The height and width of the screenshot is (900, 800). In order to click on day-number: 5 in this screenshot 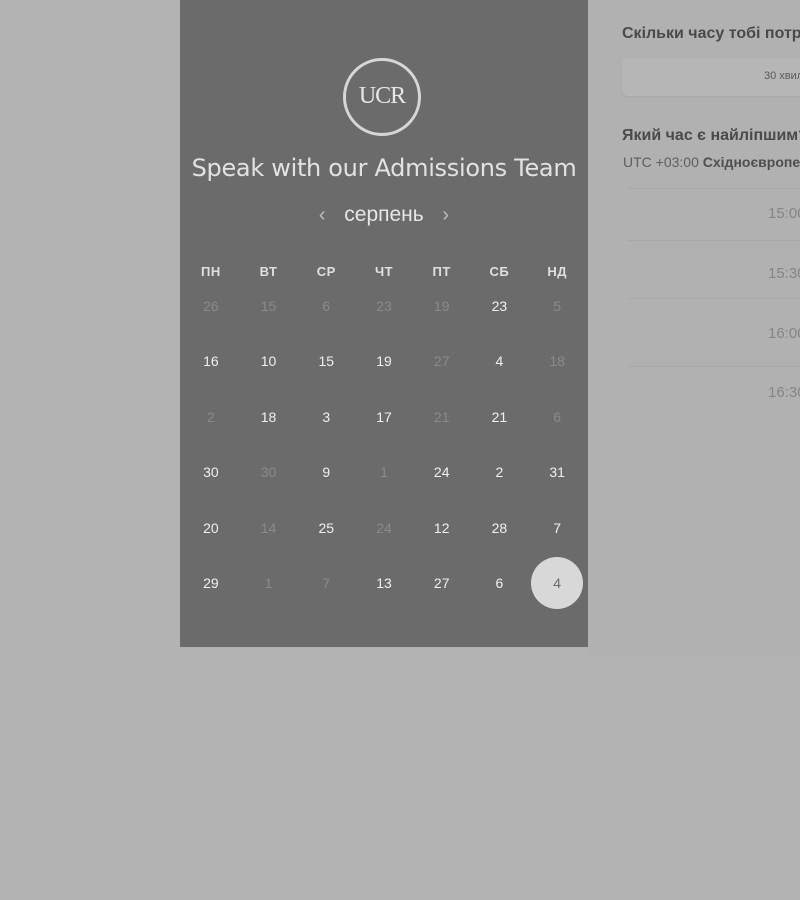, I will do `click(557, 305)`.